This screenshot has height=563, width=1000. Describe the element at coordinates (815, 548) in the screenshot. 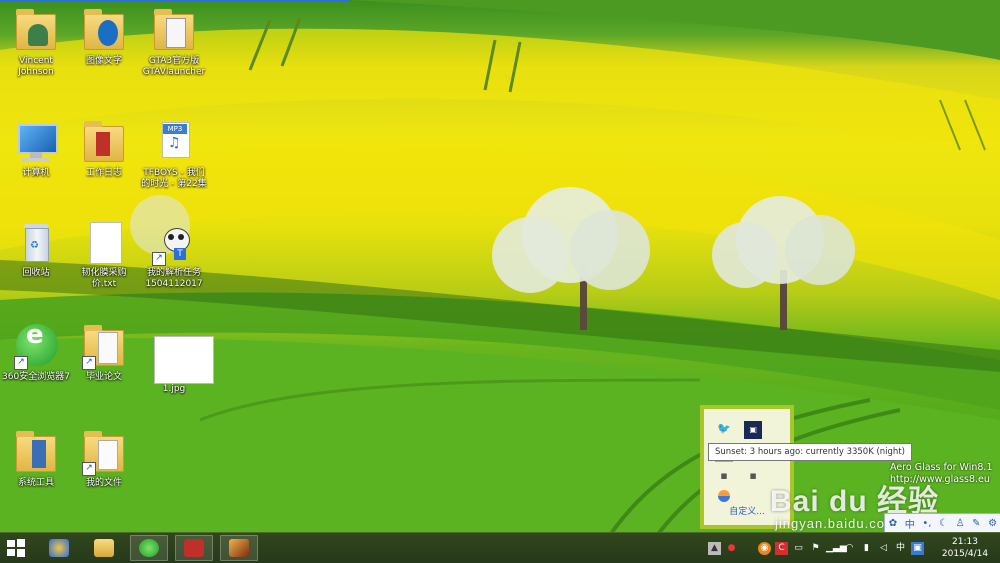

I see `action-center-flag-icon: ⚑` at that location.